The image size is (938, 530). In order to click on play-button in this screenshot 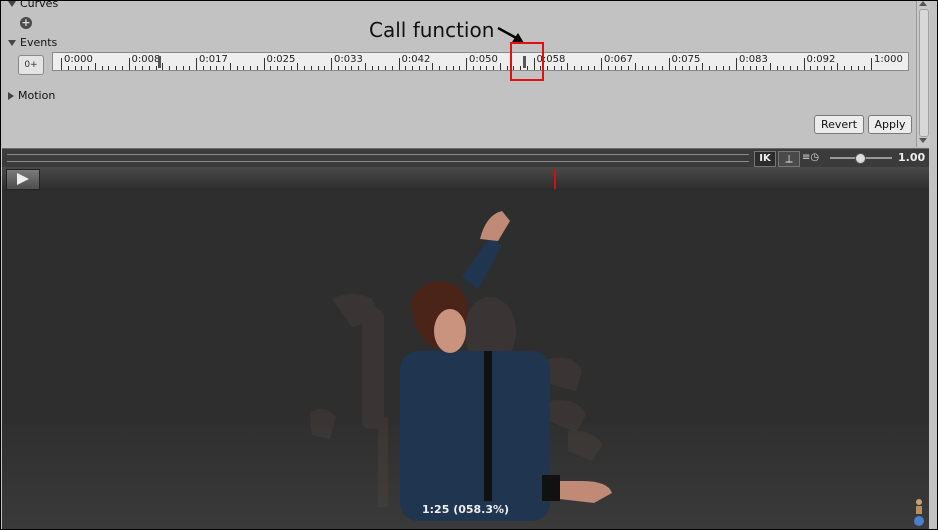, I will do `click(23, 179)`.